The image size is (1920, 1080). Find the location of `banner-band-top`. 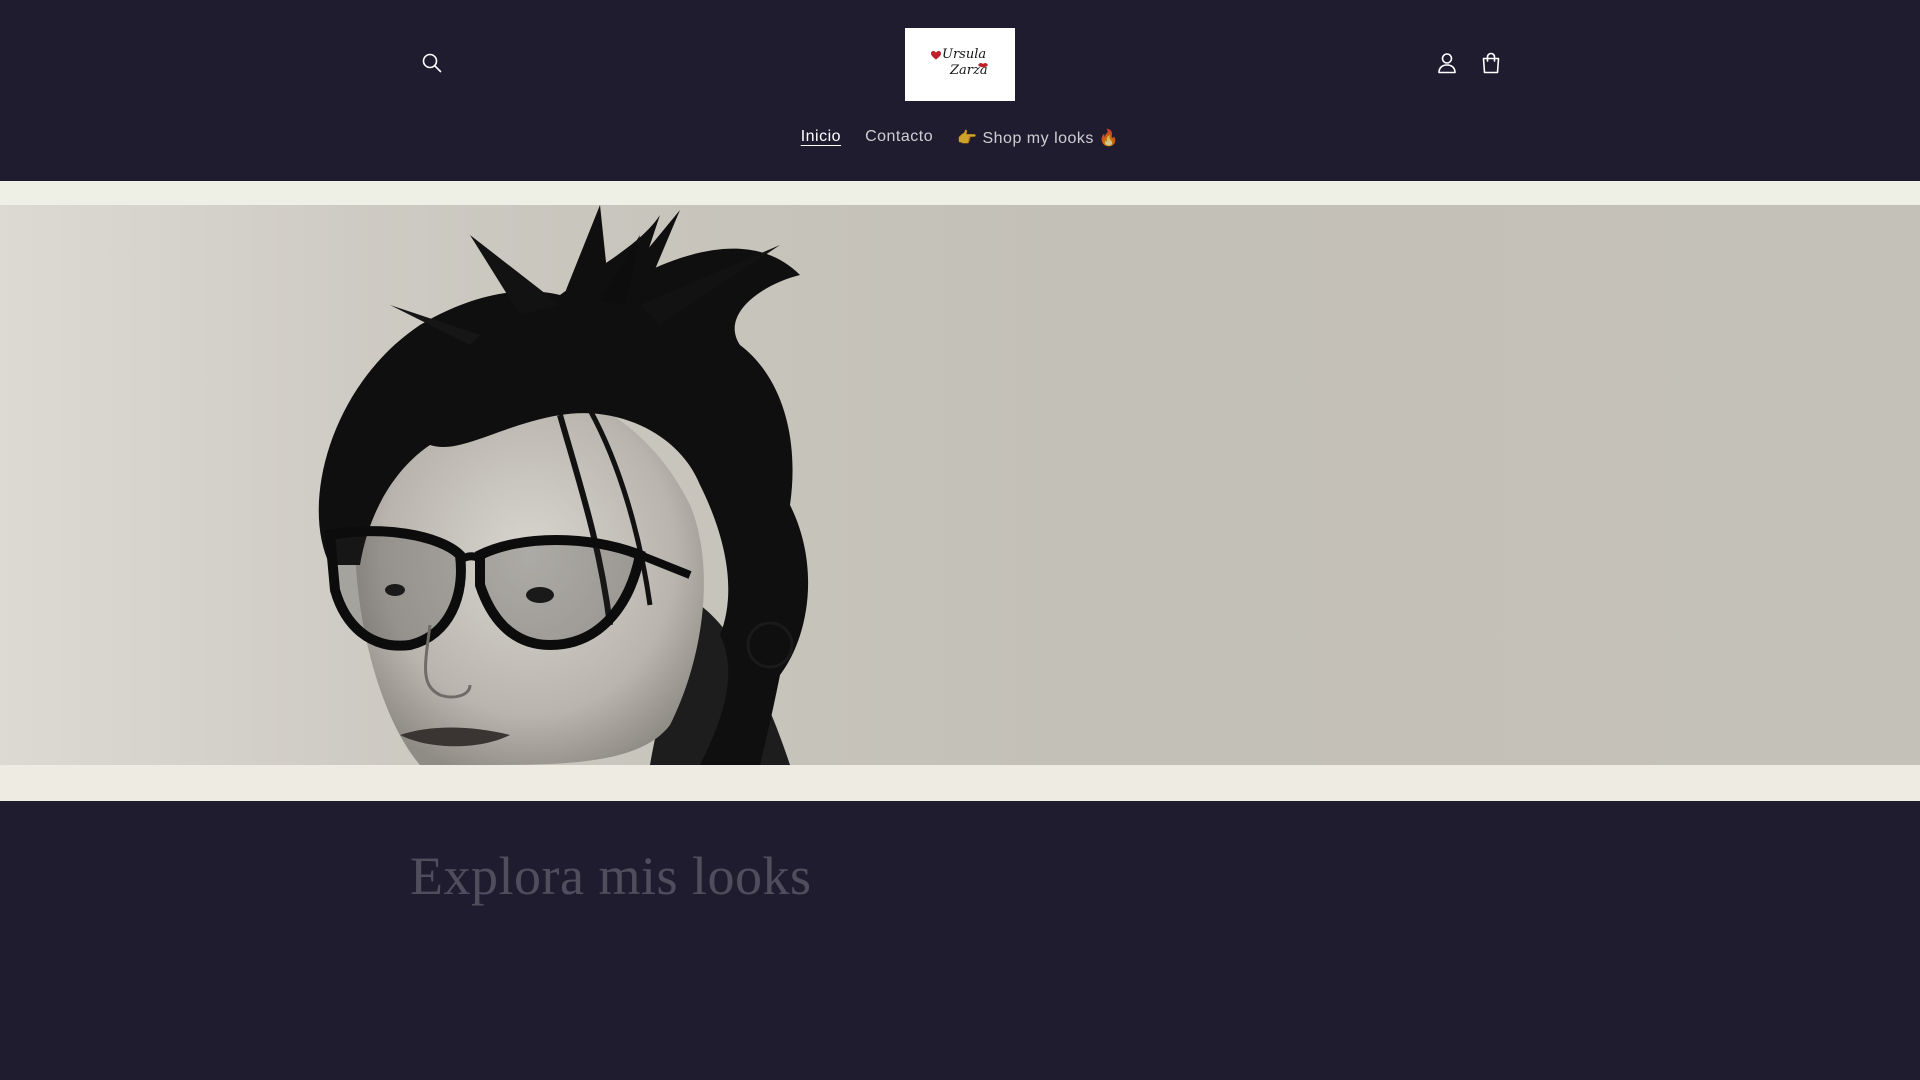

banner-band-top is located at coordinates (960, 193).